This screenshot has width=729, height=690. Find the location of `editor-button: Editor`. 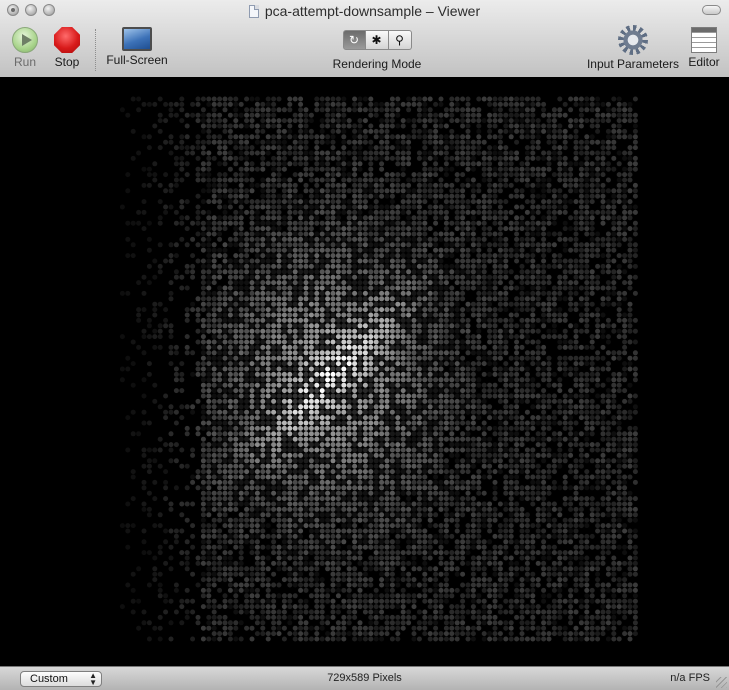

editor-button: Editor is located at coordinates (704, 48).